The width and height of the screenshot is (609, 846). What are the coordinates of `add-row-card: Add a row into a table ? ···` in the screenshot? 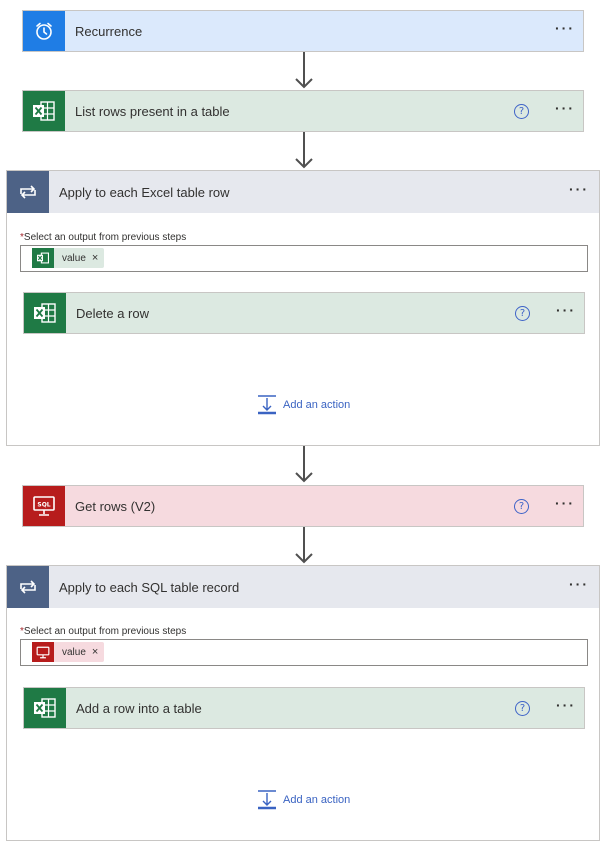 It's located at (304, 708).